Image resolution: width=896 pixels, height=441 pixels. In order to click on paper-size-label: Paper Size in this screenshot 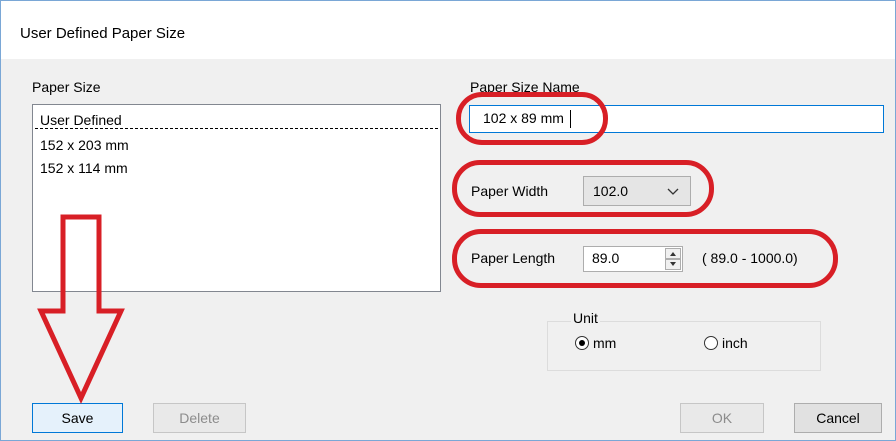, I will do `click(66, 87)`.